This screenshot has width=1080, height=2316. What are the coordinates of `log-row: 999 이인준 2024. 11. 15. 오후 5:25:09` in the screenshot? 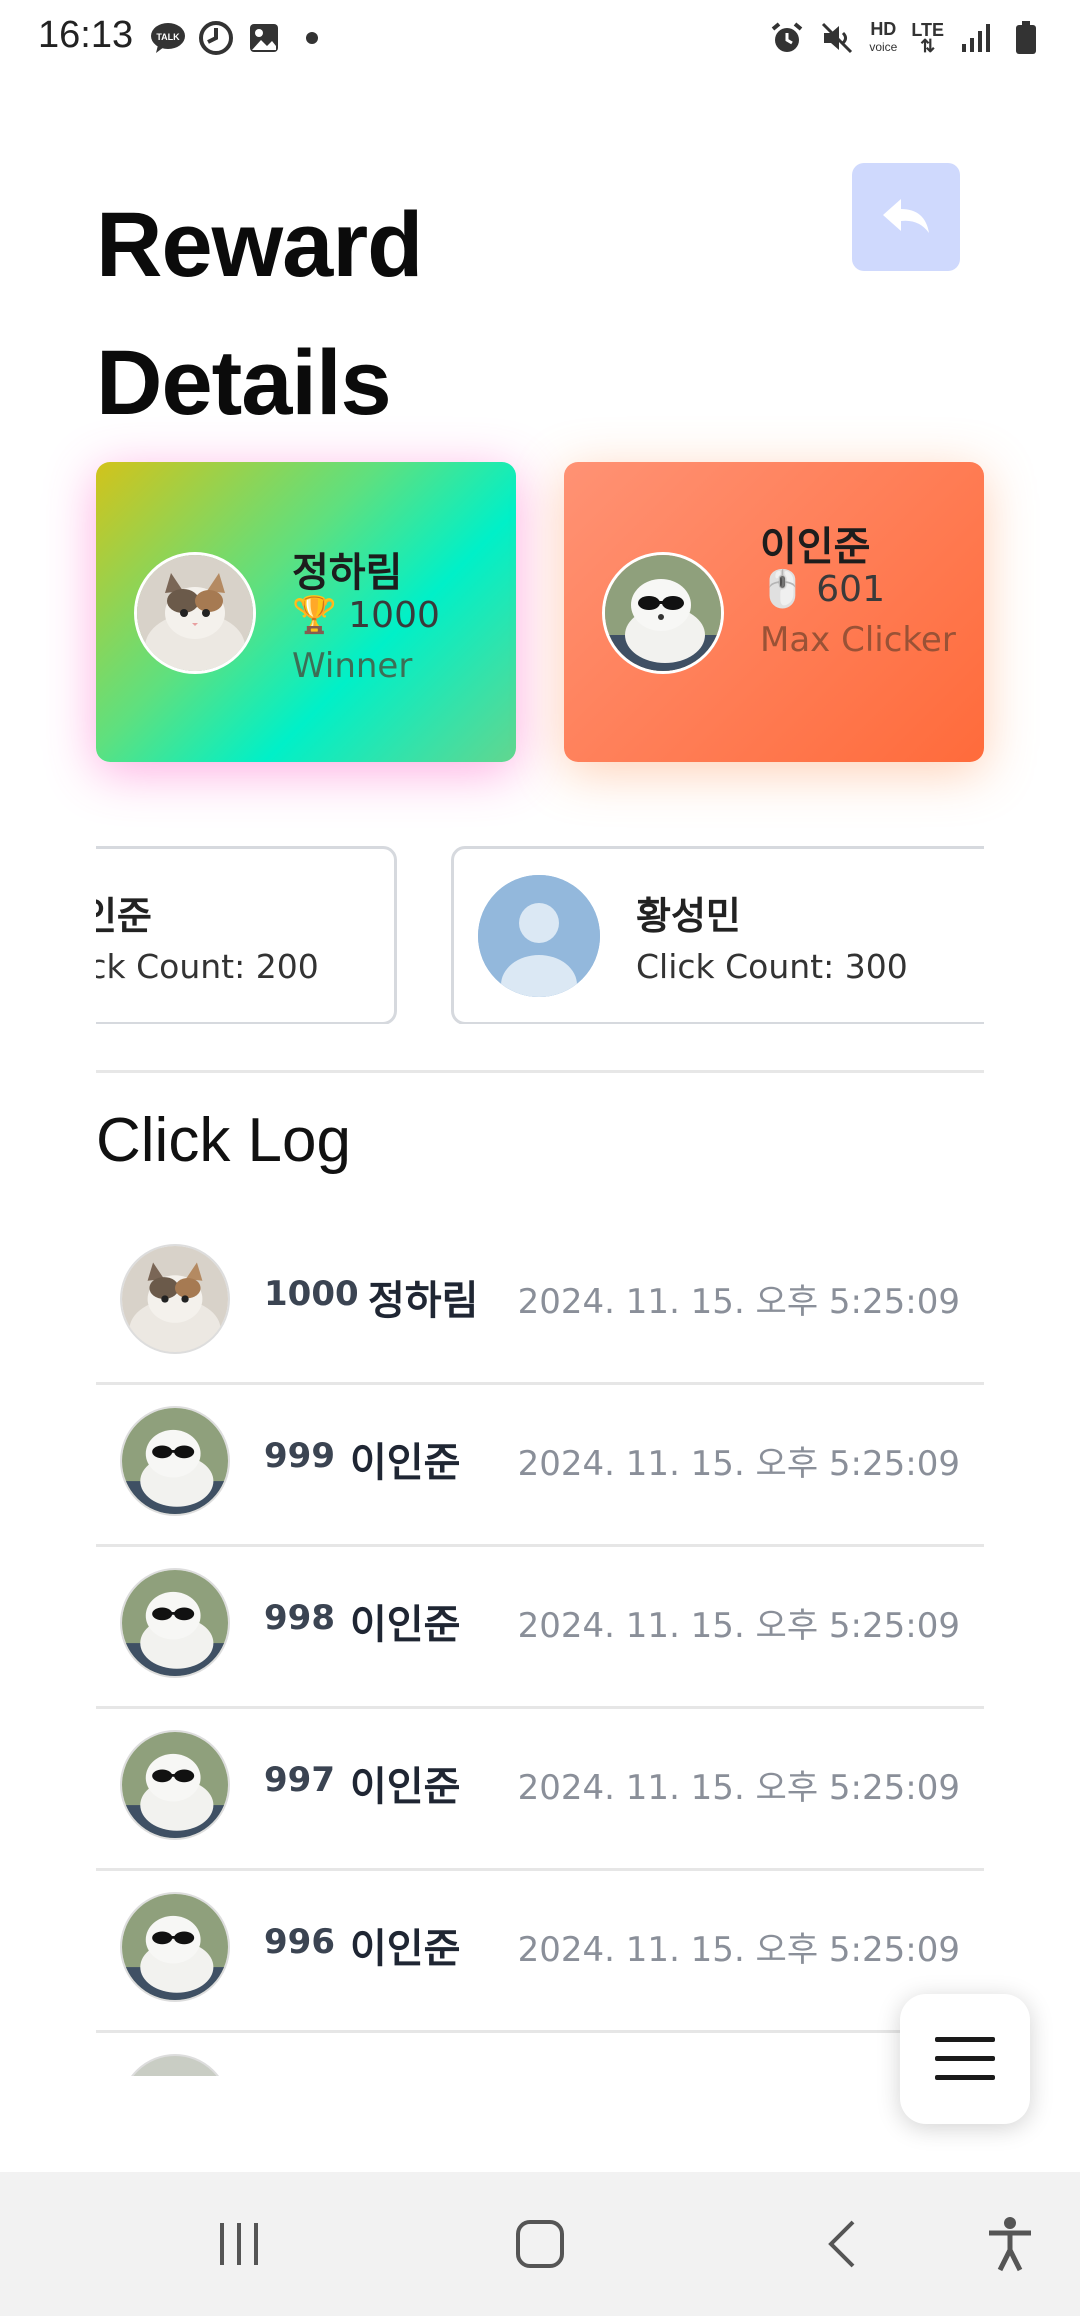 It's located at (540, 1464).